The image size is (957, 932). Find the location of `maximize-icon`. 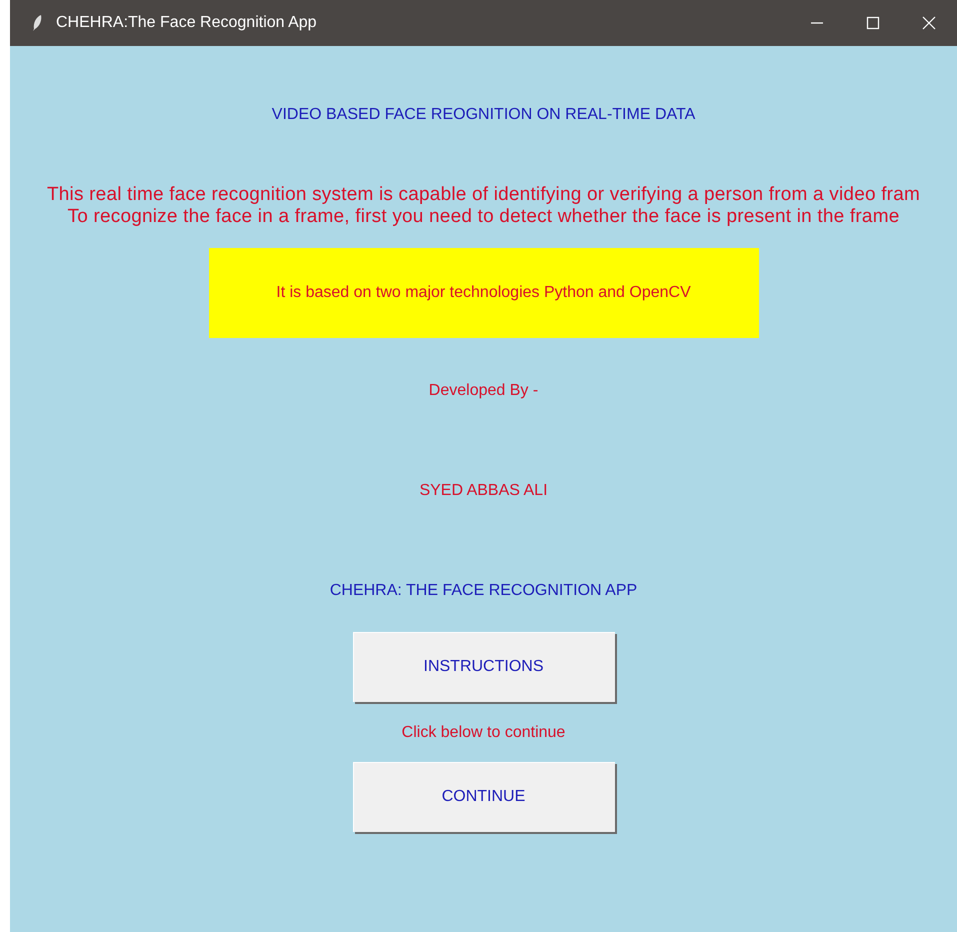

maximize-icon is located at coordinates (873, 23).